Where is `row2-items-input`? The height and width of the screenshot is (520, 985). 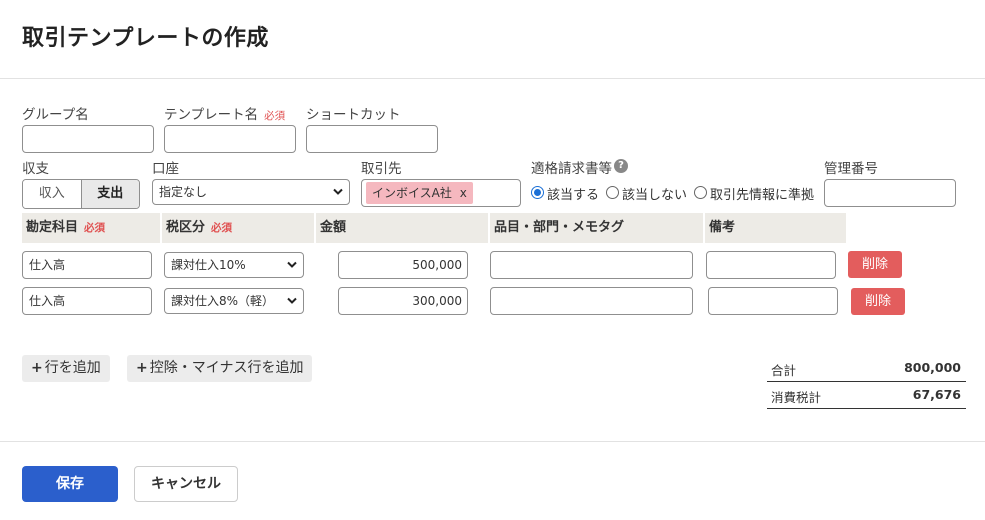
row2-items-input is located at coordinates (591, 301).